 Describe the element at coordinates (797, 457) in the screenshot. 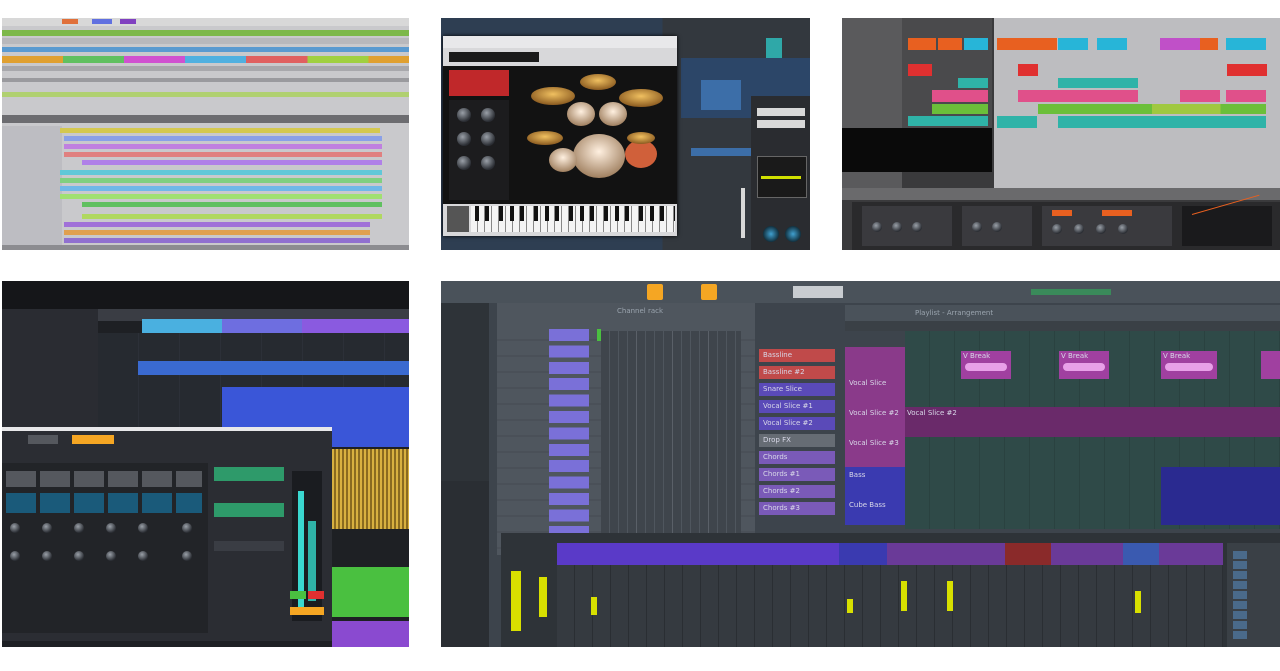

I see `pattern-item: Chords` at that location.